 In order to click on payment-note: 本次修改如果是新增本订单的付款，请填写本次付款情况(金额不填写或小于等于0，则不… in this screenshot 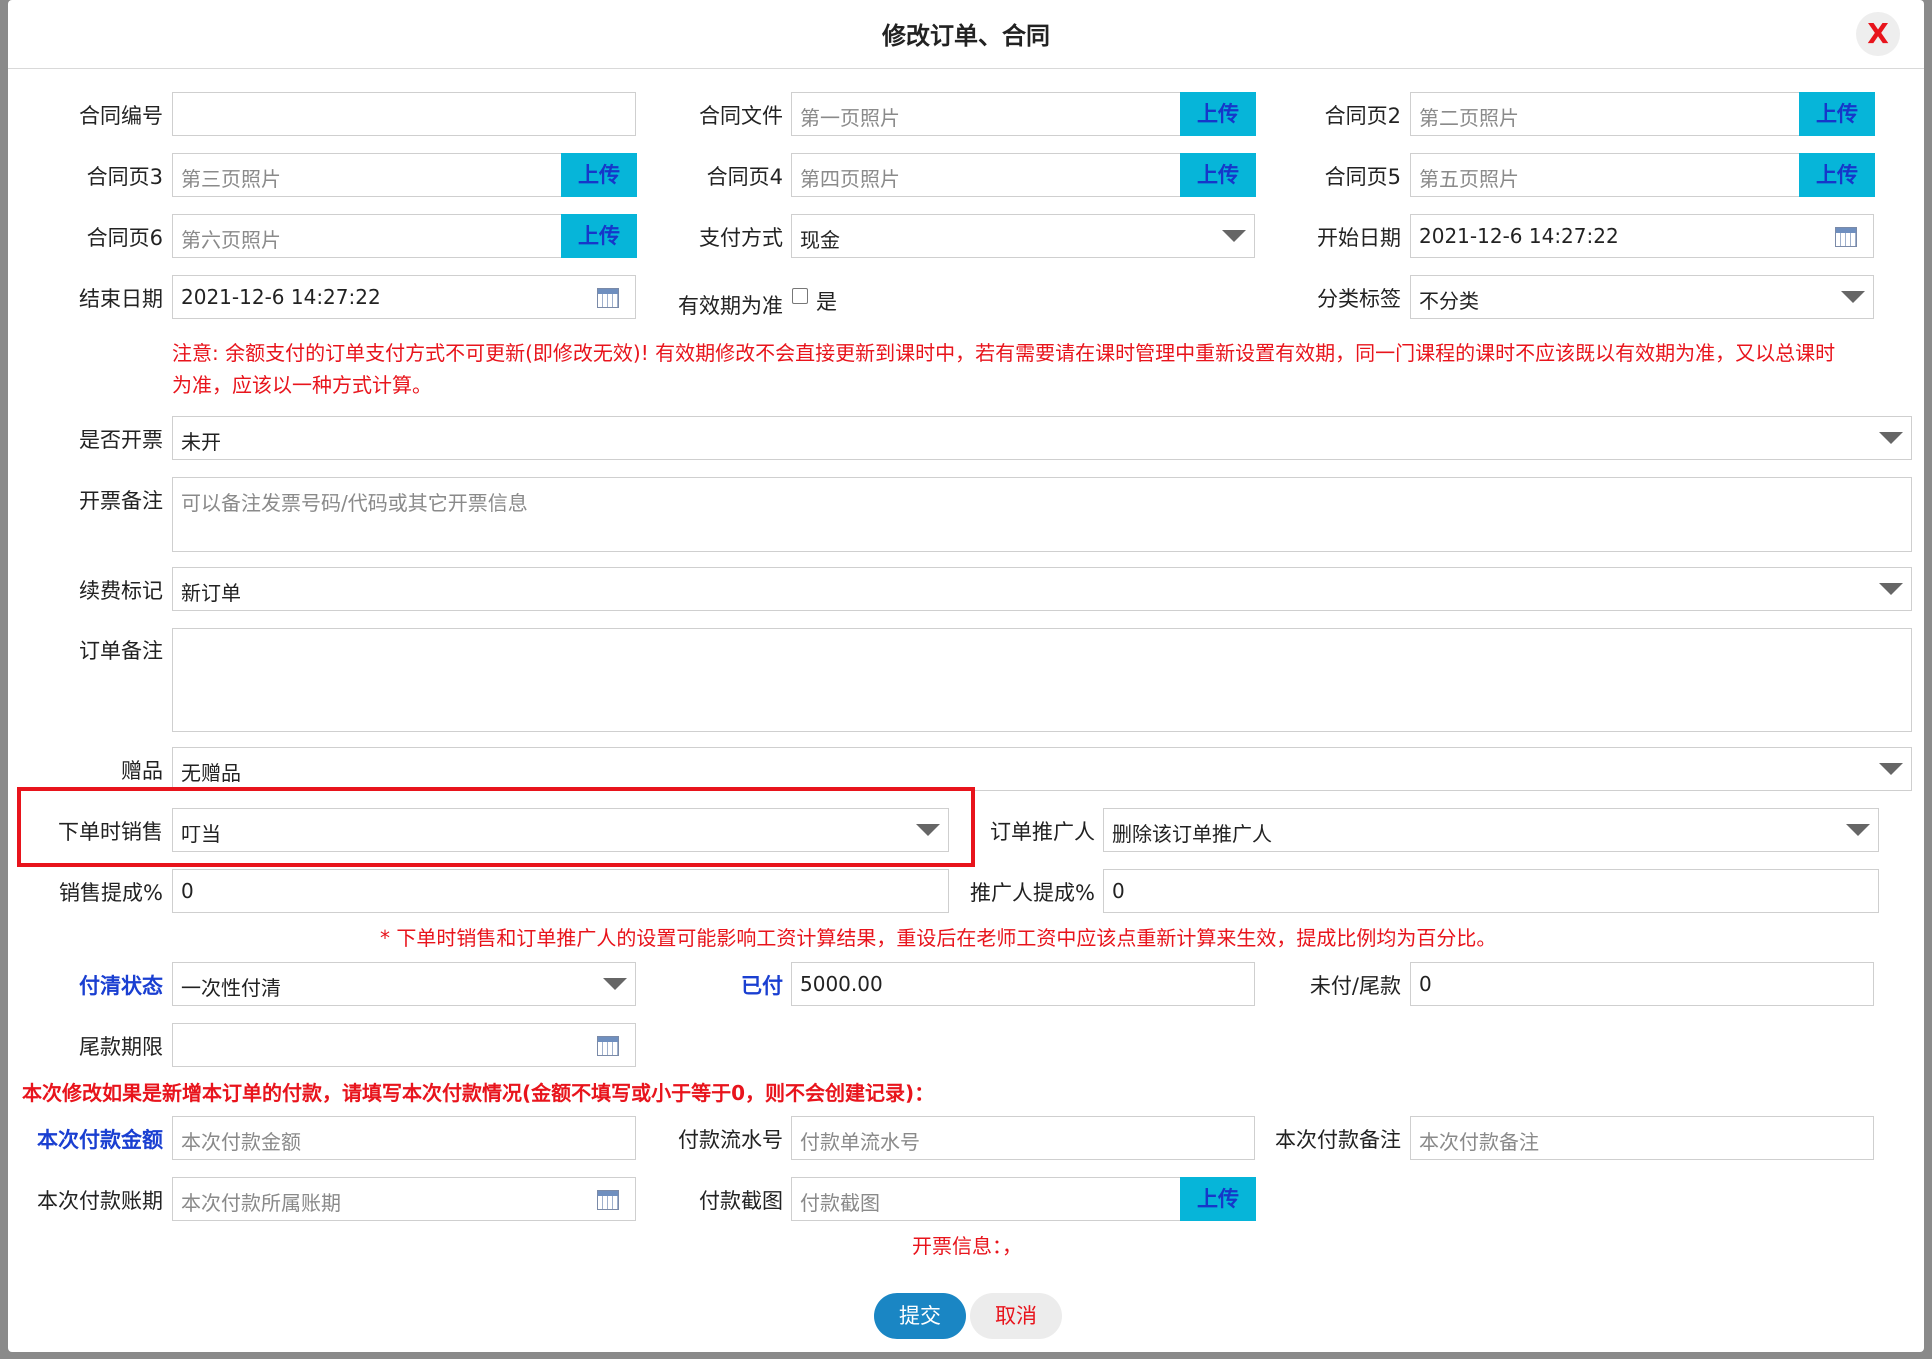, I will do `click(478, 1093)`.